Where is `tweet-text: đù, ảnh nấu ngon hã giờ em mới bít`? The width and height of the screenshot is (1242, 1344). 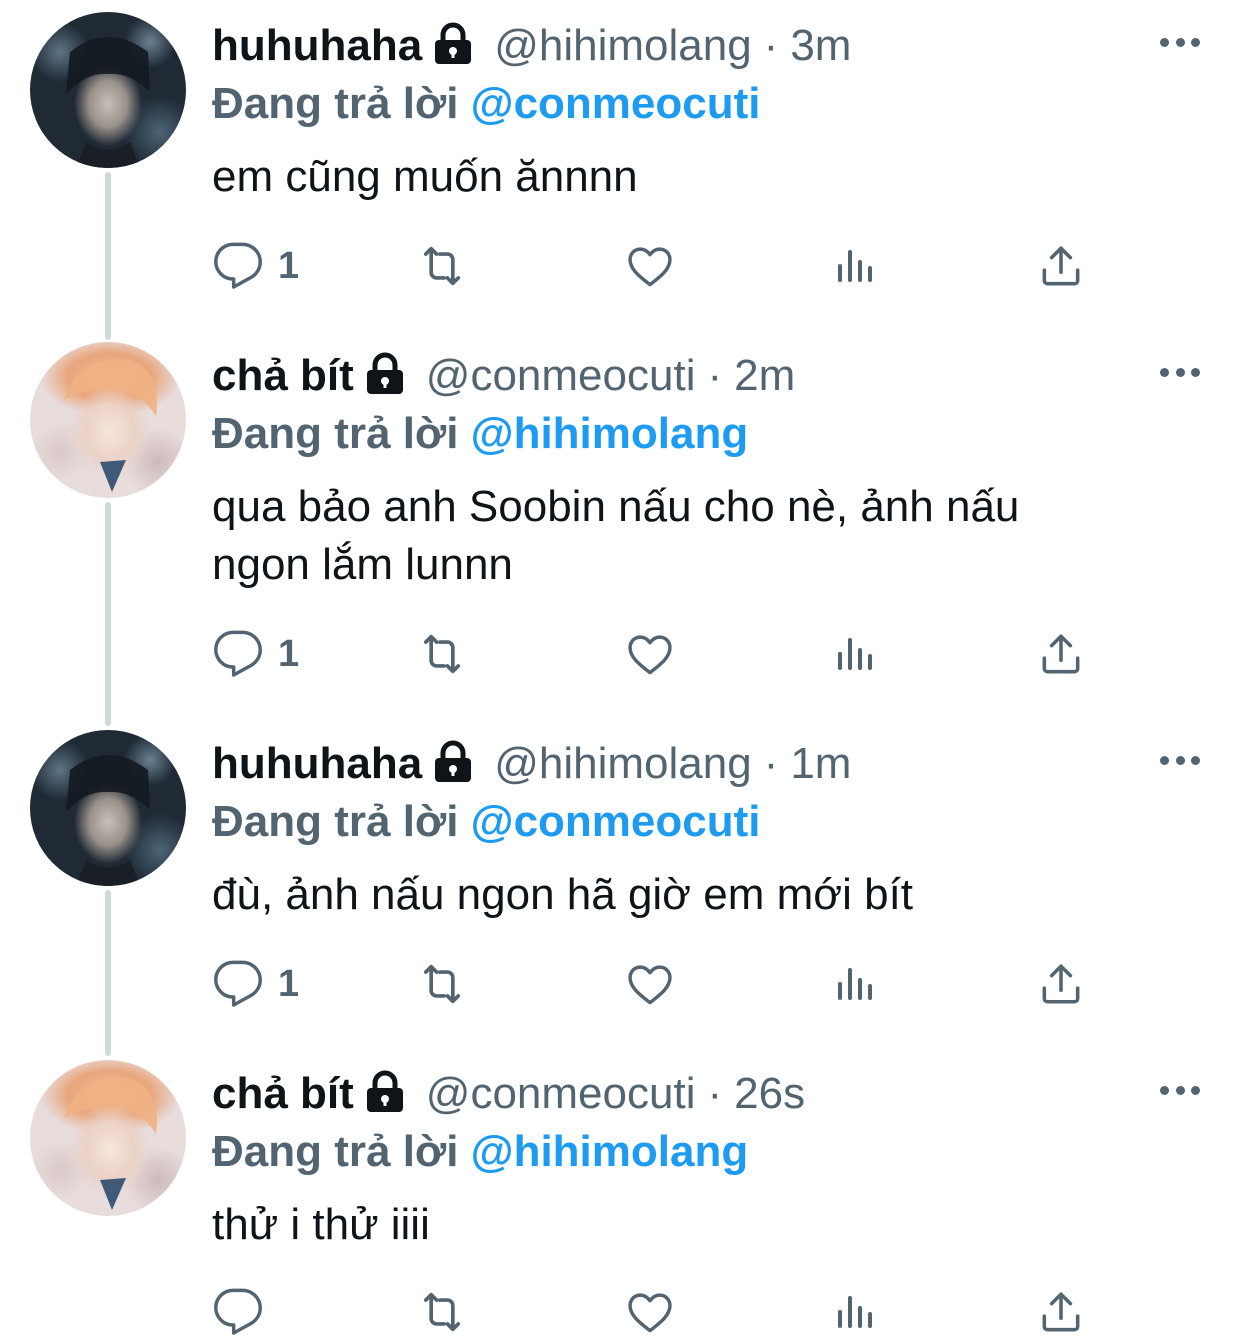 tweet-text: đù, ảnh nấu ngon hã giờ em mới bít is located at coordinates (707, 895).